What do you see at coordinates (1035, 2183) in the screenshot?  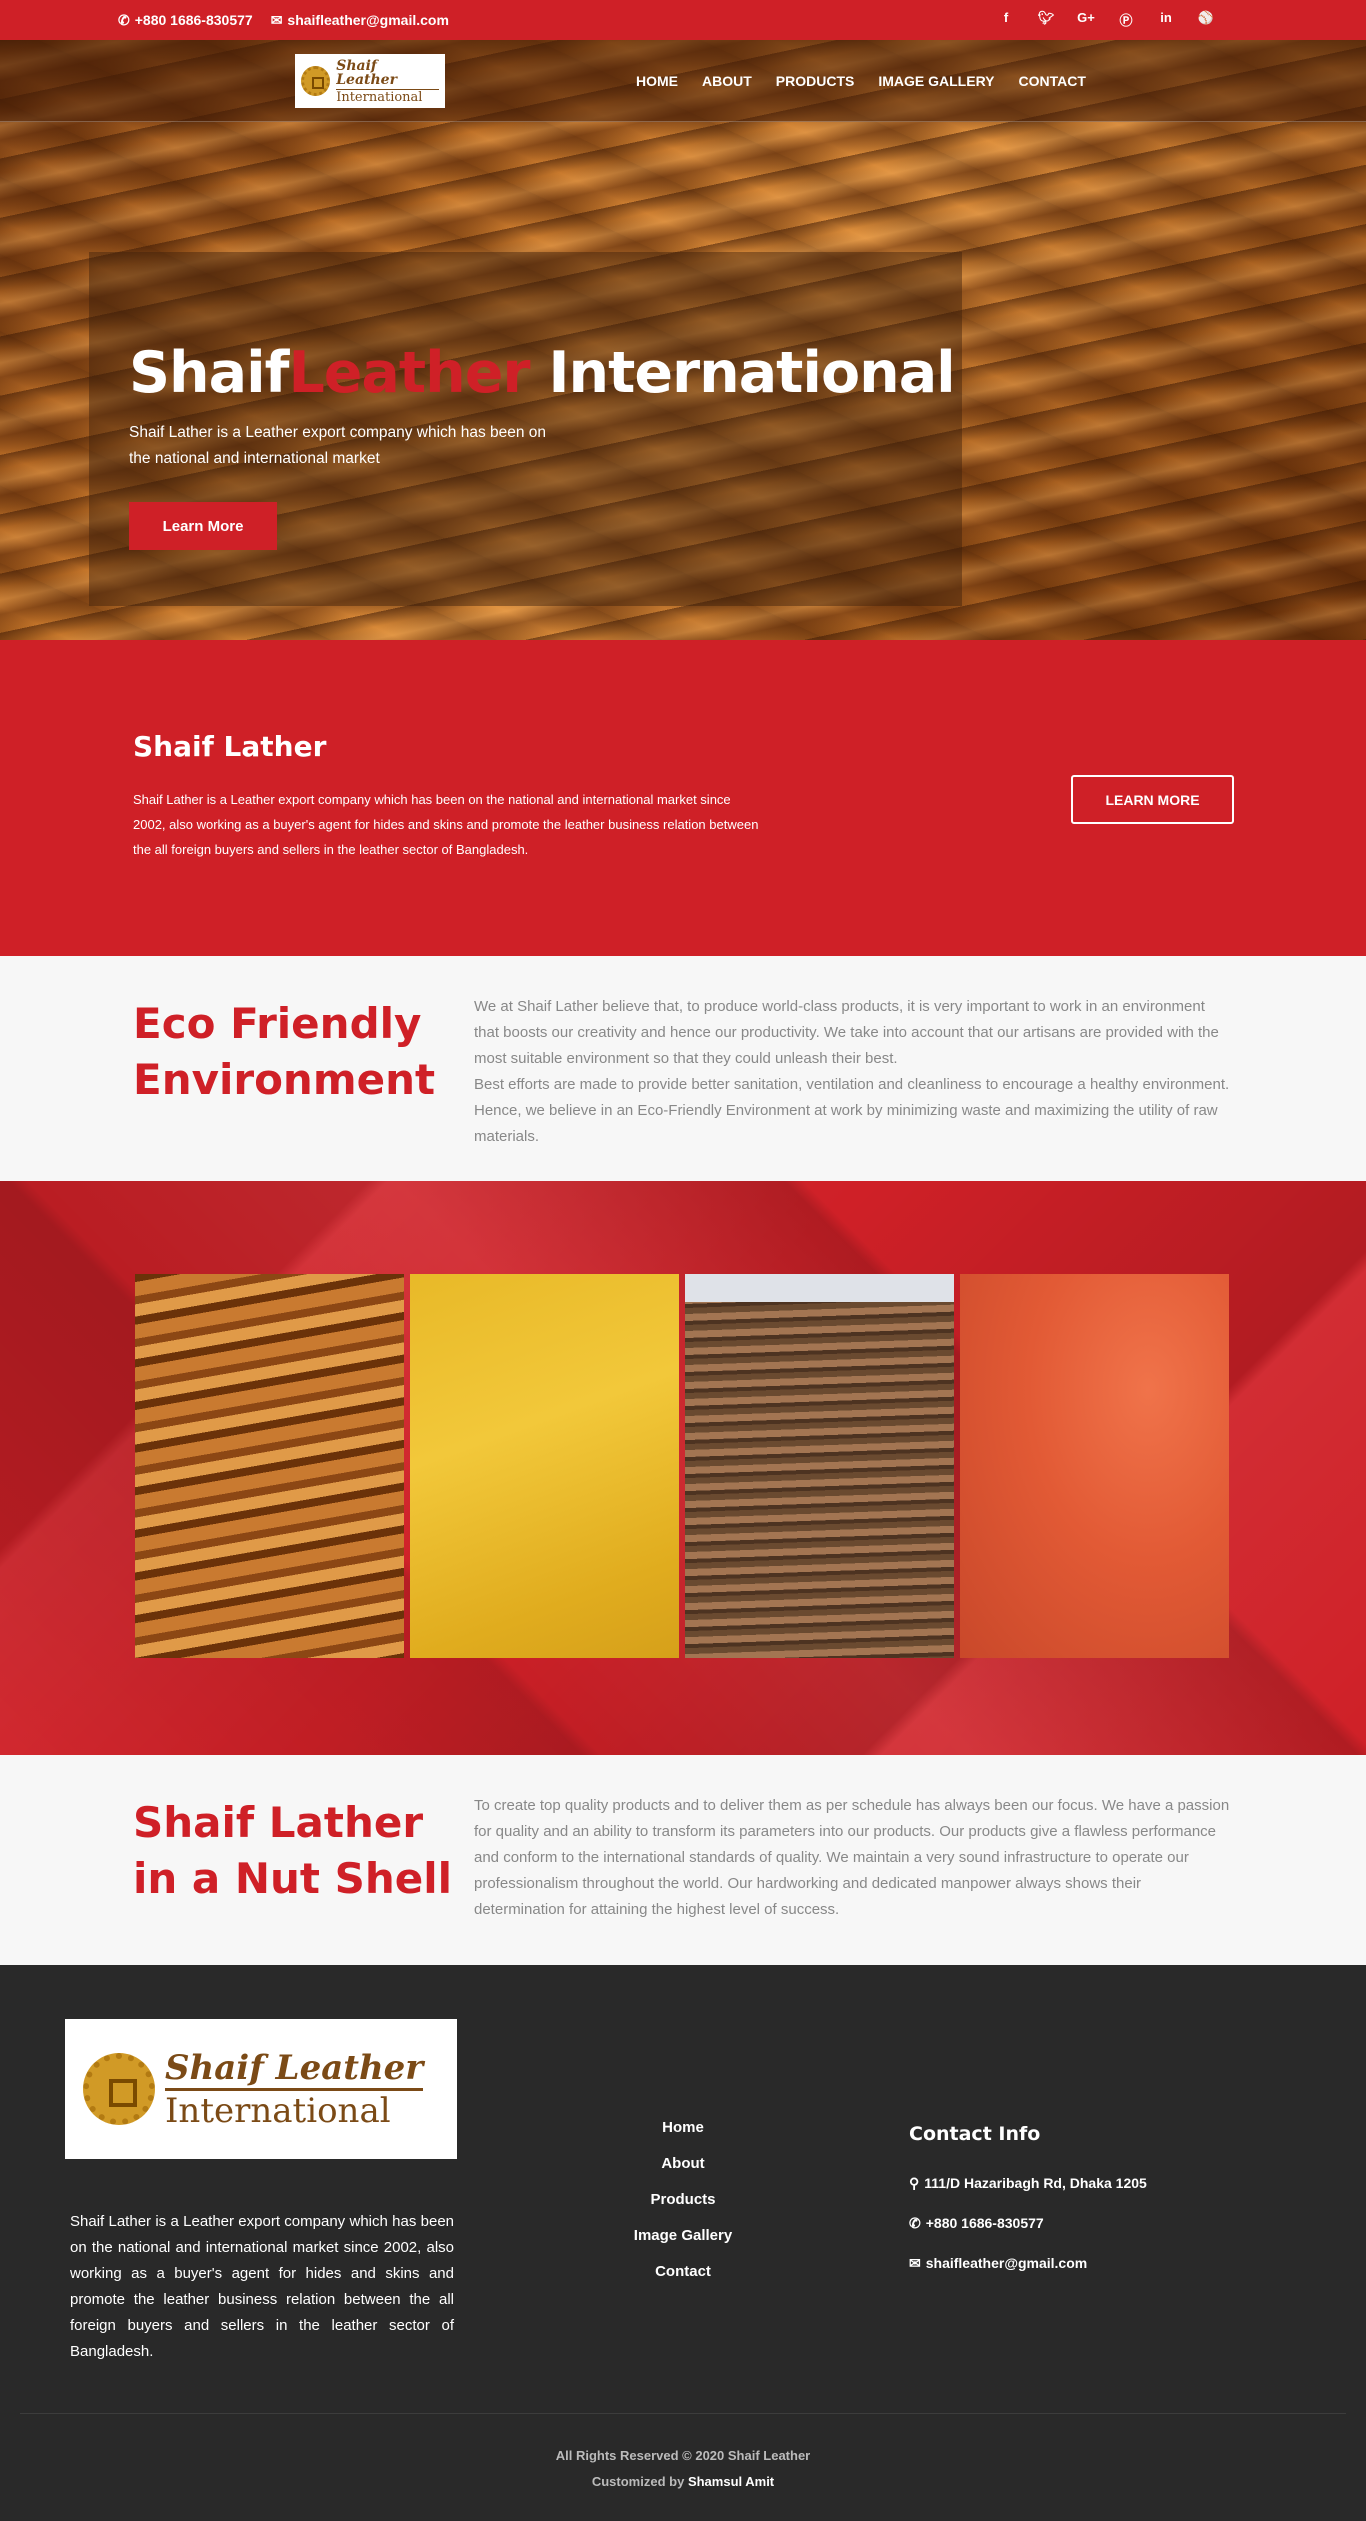 I see `address-text: 111/D Hazaribagh Rd, Dhaka 1205` at bounding box center [1035, 2183].